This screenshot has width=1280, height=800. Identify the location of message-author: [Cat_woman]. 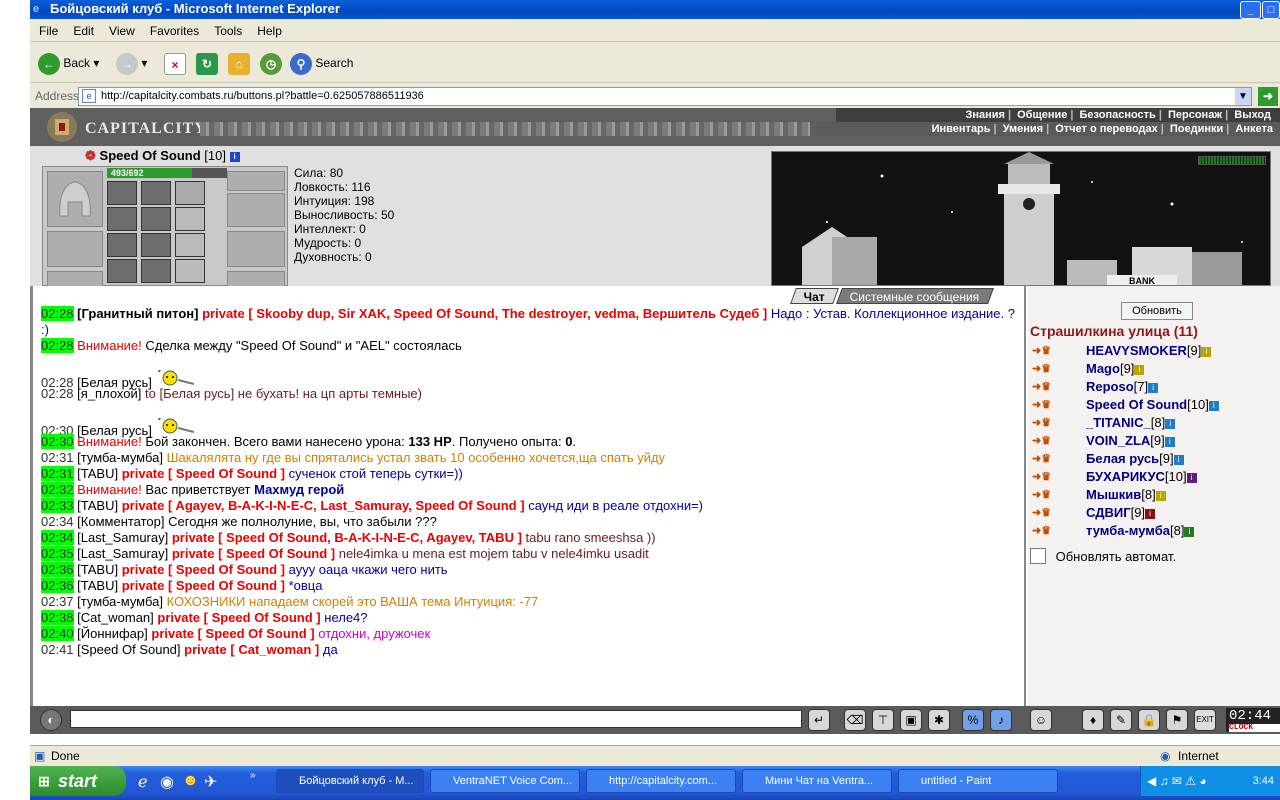
(115, 617).